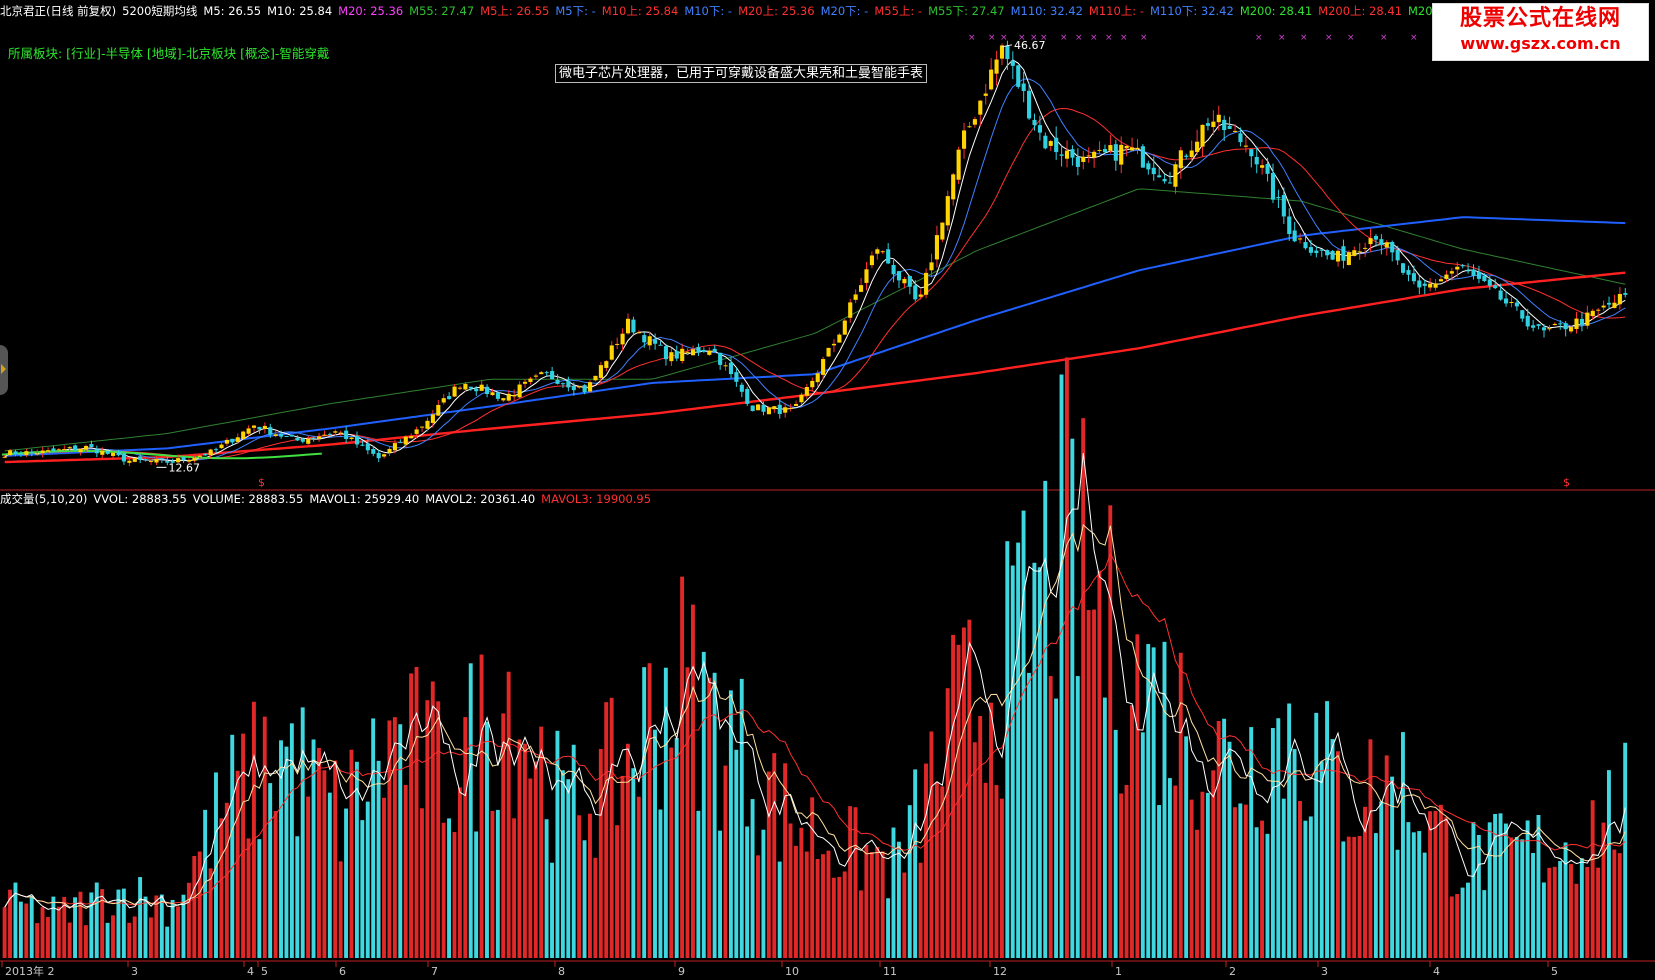 The width and height of the screenshot is (1655, 980). I want to click on volume-value-1: VOLUME: 28883.55, so click(248, 499).